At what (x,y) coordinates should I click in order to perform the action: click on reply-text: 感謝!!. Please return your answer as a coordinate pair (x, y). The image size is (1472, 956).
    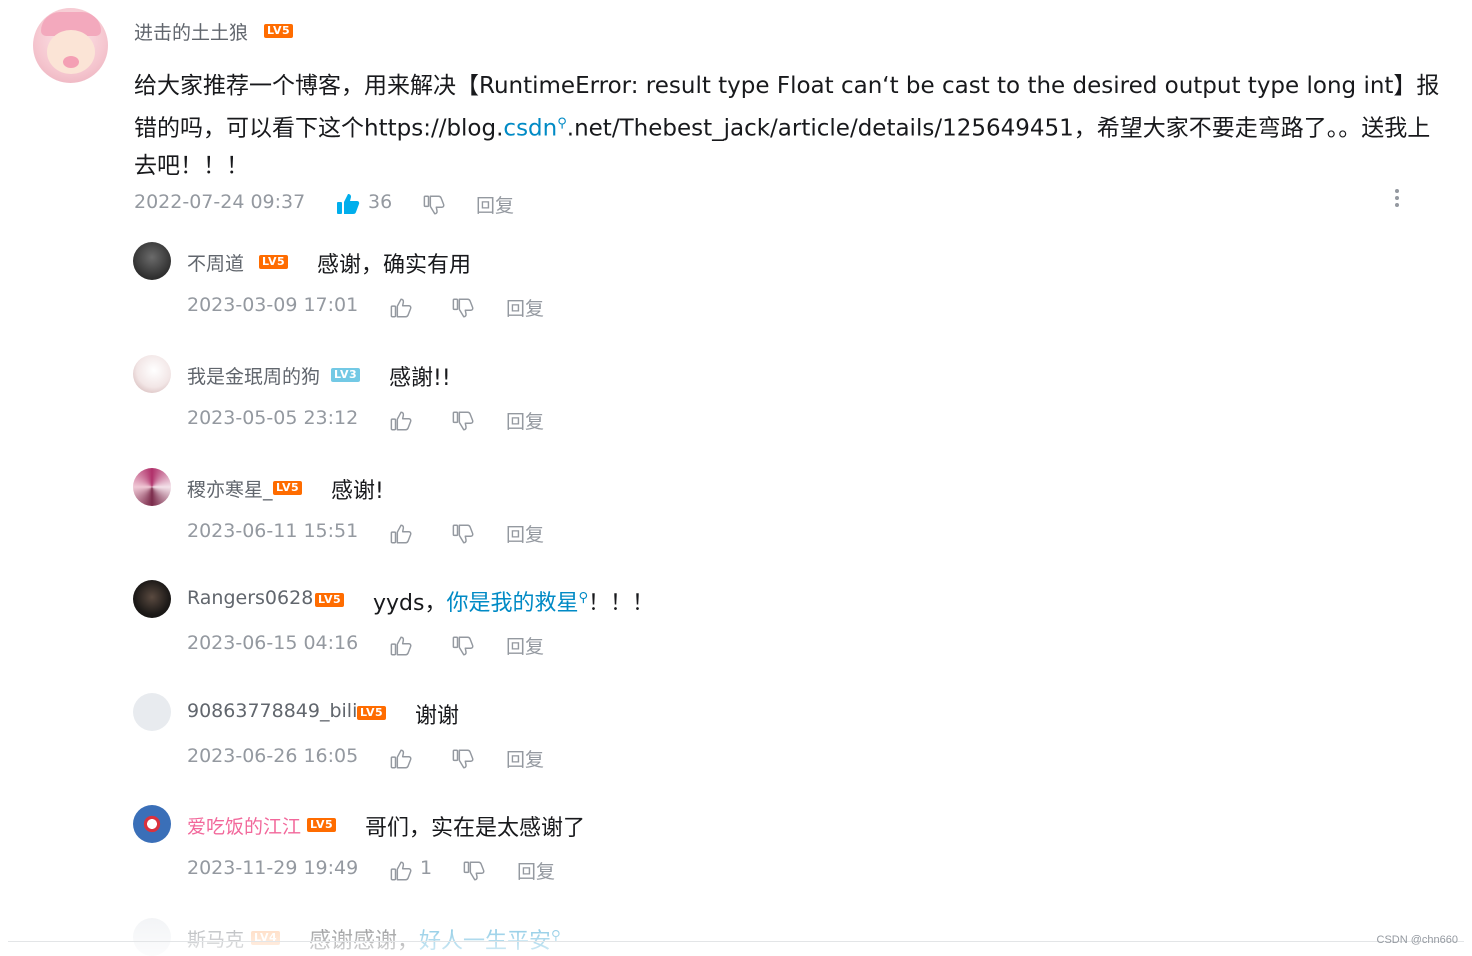
    Looking at the image, I should click on (420, 376).